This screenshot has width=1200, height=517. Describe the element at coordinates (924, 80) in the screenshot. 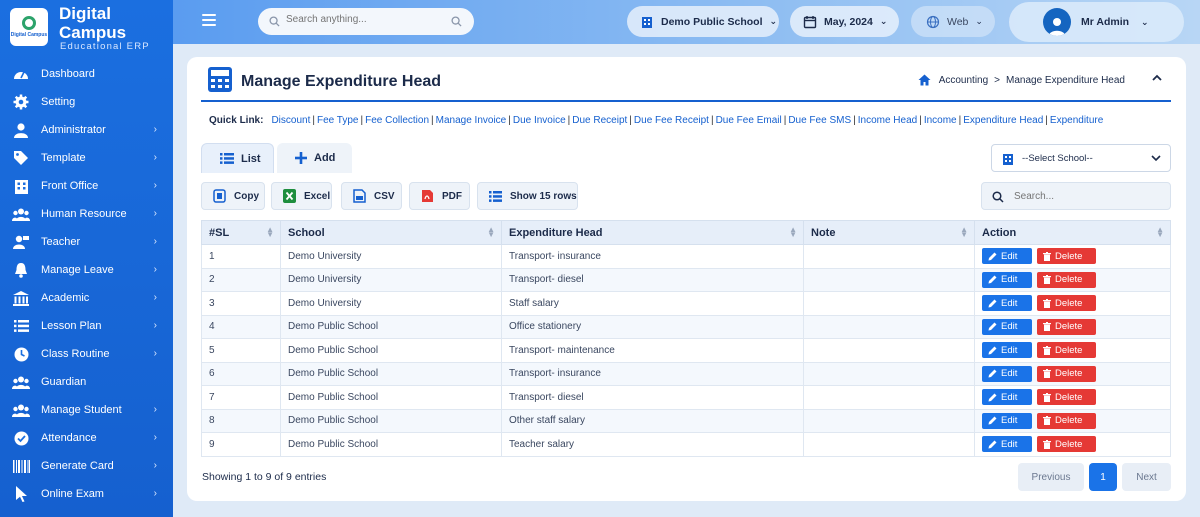

I see `home-icon` at that location.